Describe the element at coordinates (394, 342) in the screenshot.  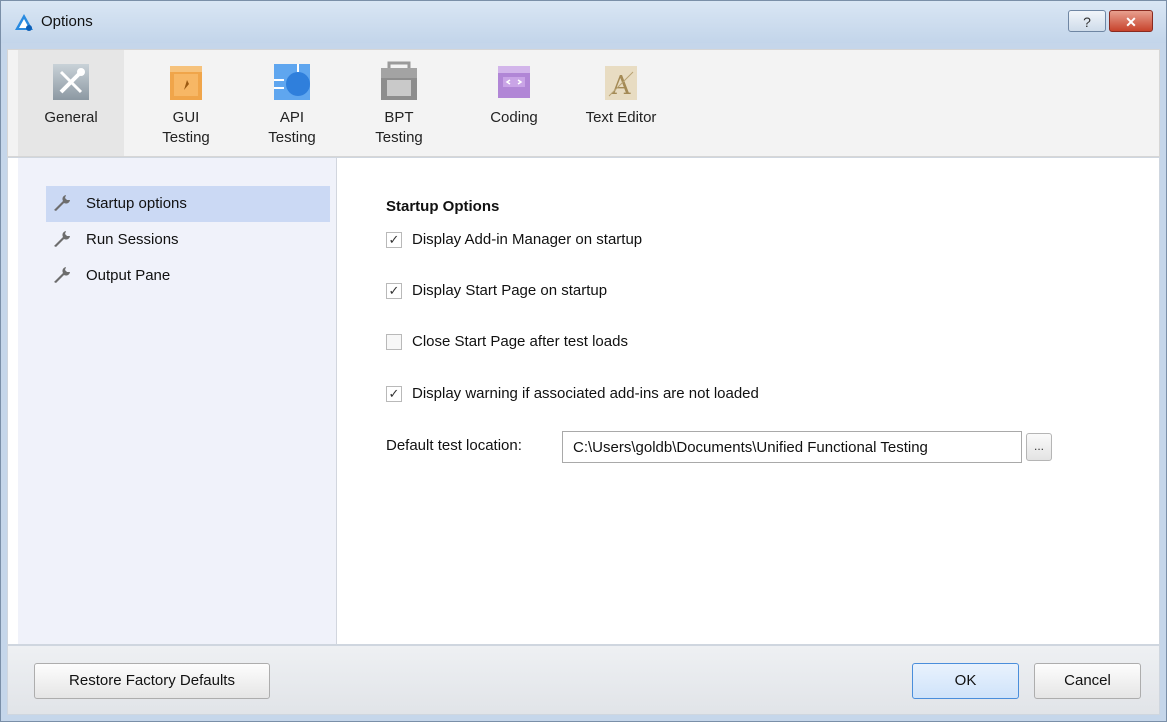
I see `checkbox-unchecked` at that location.